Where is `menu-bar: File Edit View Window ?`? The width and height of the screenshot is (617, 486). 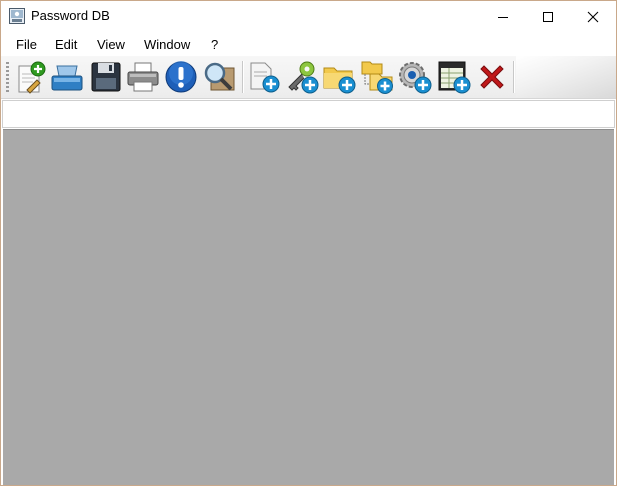
menu-bar: File Edit View Window ? is located at coordinates (308, 44).